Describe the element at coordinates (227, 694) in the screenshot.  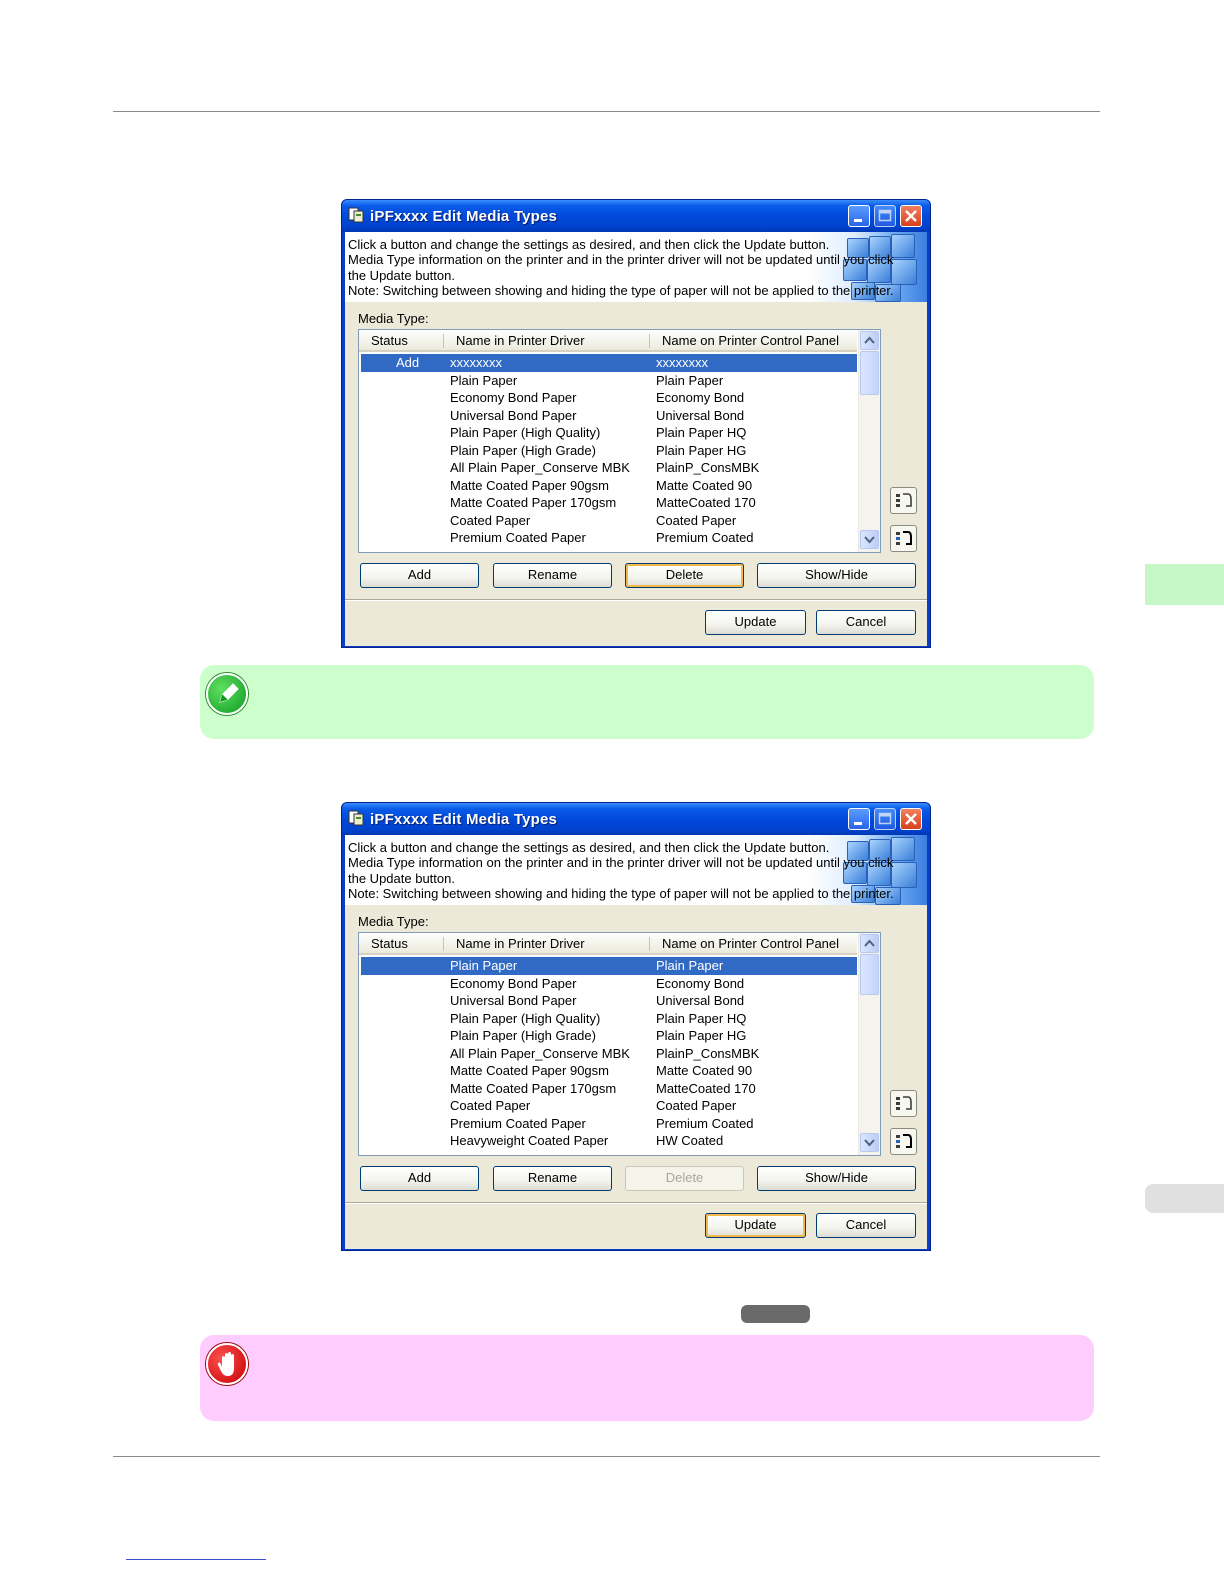
I see `pencil-note-icon` at that location.